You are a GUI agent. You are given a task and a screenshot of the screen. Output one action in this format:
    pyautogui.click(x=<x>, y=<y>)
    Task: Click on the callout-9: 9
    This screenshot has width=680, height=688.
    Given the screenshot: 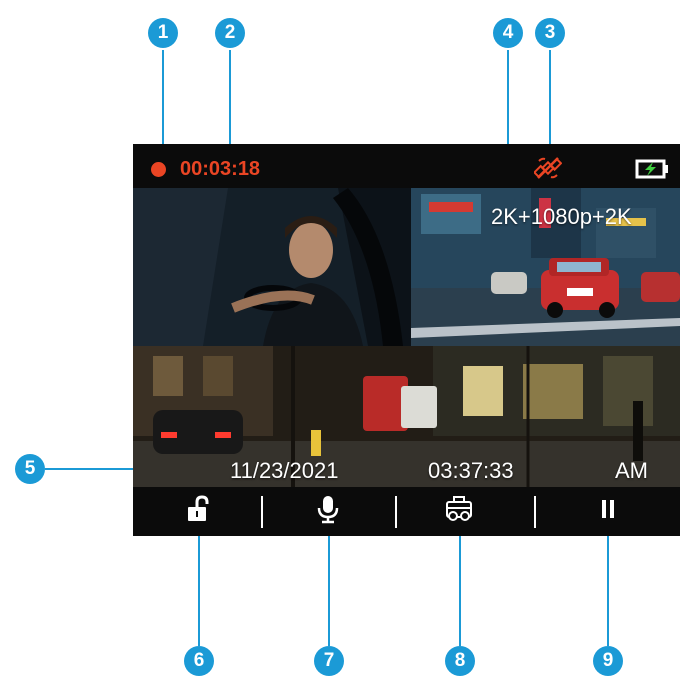 What is the action you would take?
    pyautogui.click(x=608, y=661)
    